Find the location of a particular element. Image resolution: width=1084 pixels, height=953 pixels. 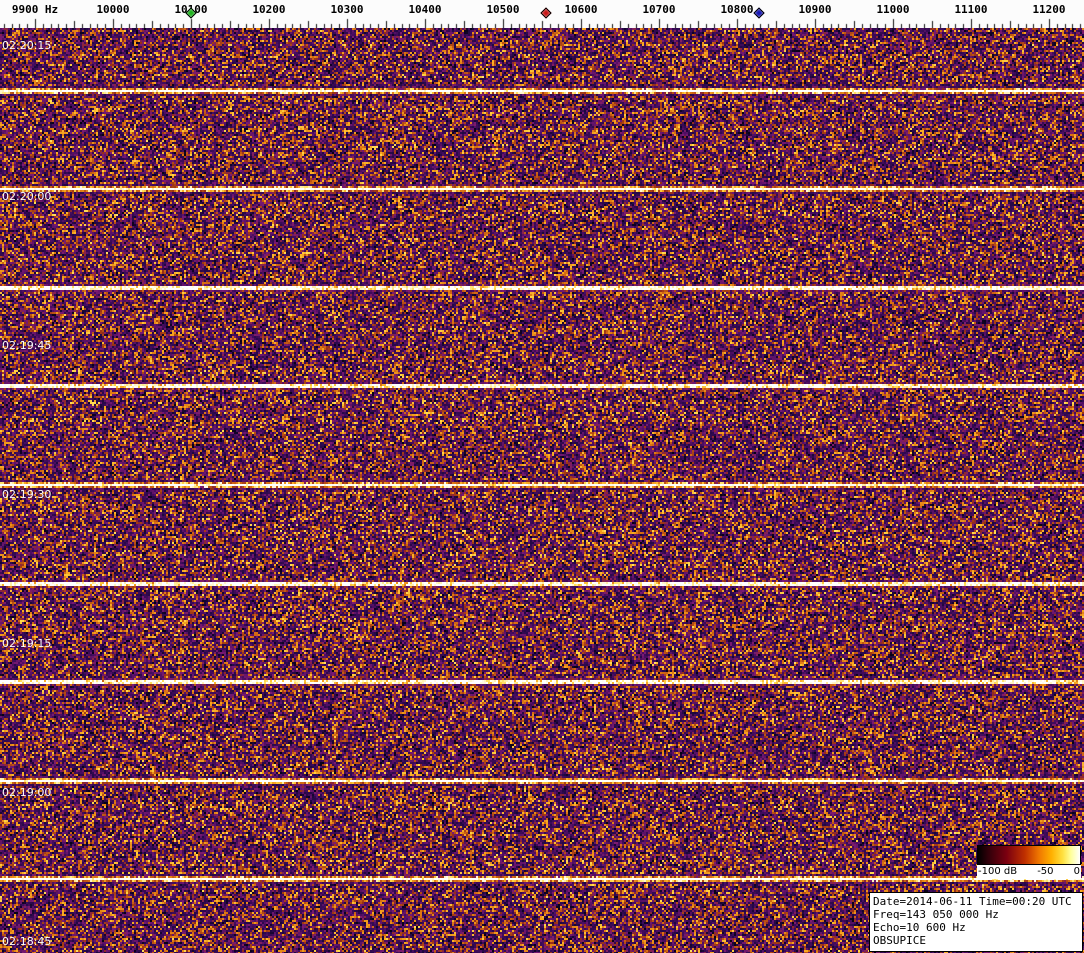

info-line-date: Date=2014-06-11 Time=00:20 UTC is located at coordinates (972, 901).